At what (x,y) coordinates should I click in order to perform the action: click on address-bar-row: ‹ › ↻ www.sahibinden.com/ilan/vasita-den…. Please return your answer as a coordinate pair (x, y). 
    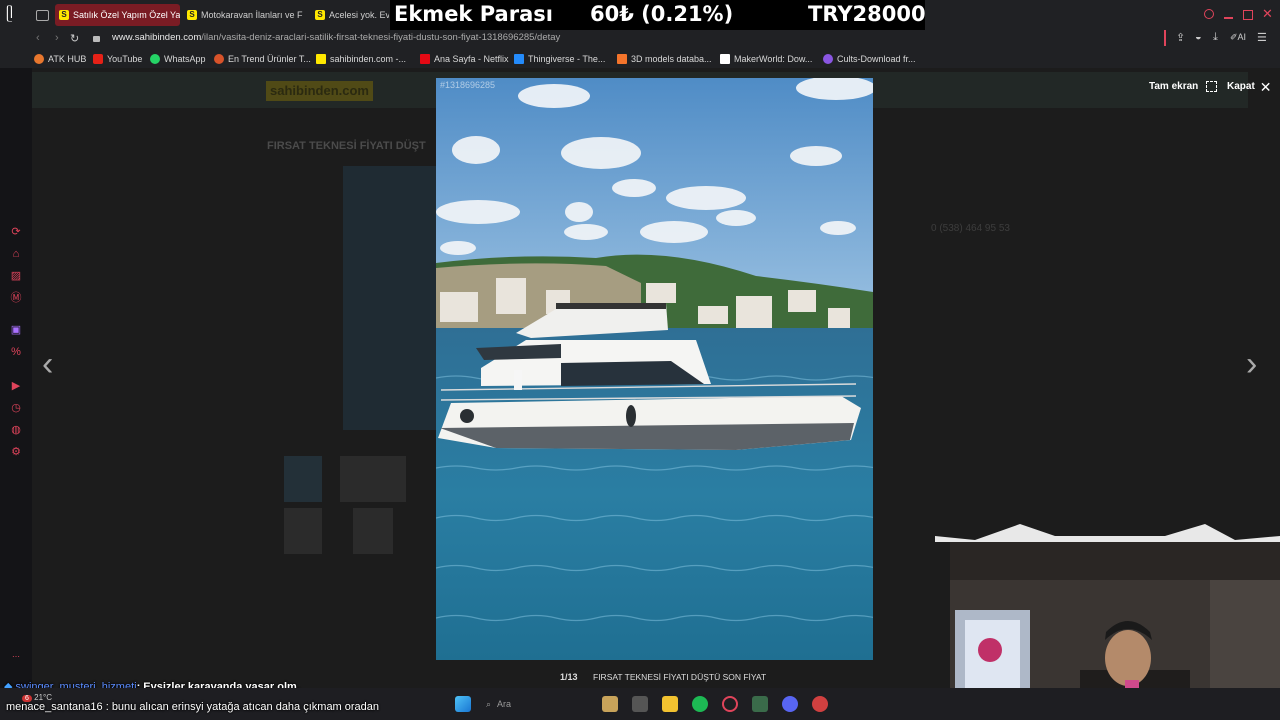
    Looking at the image, I should click on (640, 40).